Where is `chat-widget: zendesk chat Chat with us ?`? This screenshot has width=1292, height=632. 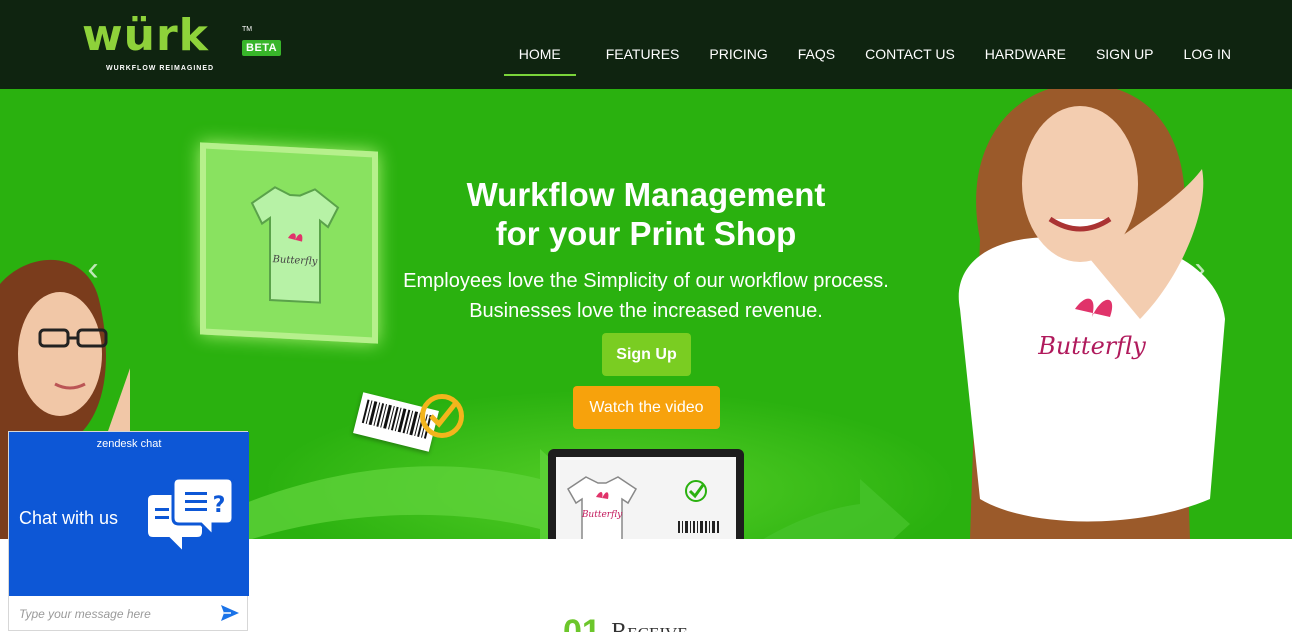
chat-widget: zendesk chat Chat with us ? is located at coordinates (128, 531).